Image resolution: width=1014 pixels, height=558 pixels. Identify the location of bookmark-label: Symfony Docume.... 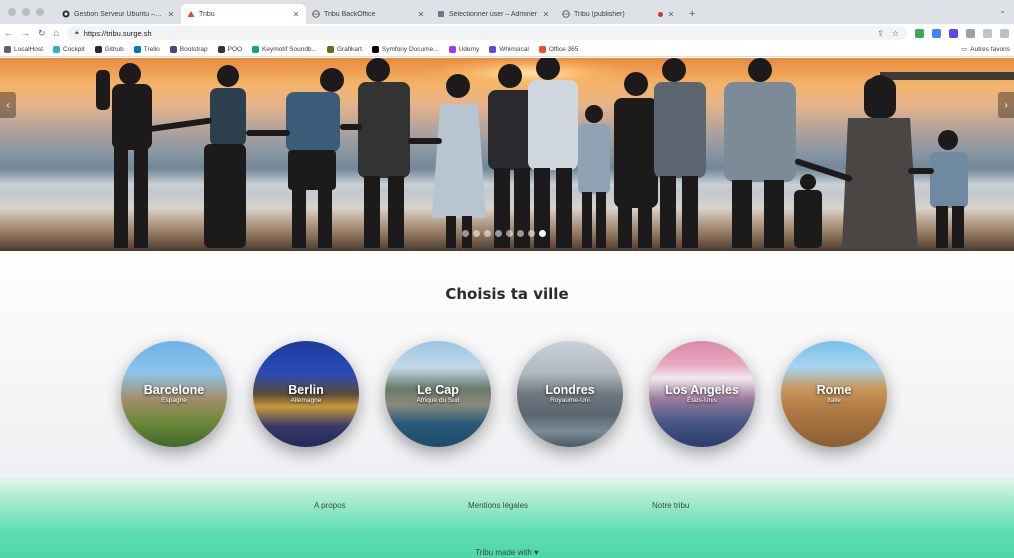
(410, 49).